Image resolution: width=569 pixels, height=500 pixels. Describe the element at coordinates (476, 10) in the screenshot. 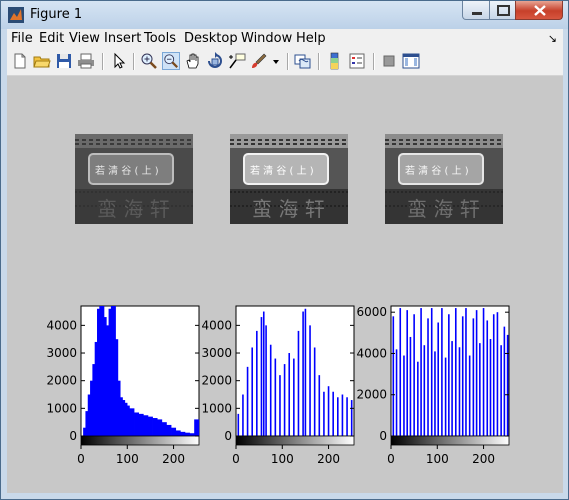

I see `minimize-button` at that location.